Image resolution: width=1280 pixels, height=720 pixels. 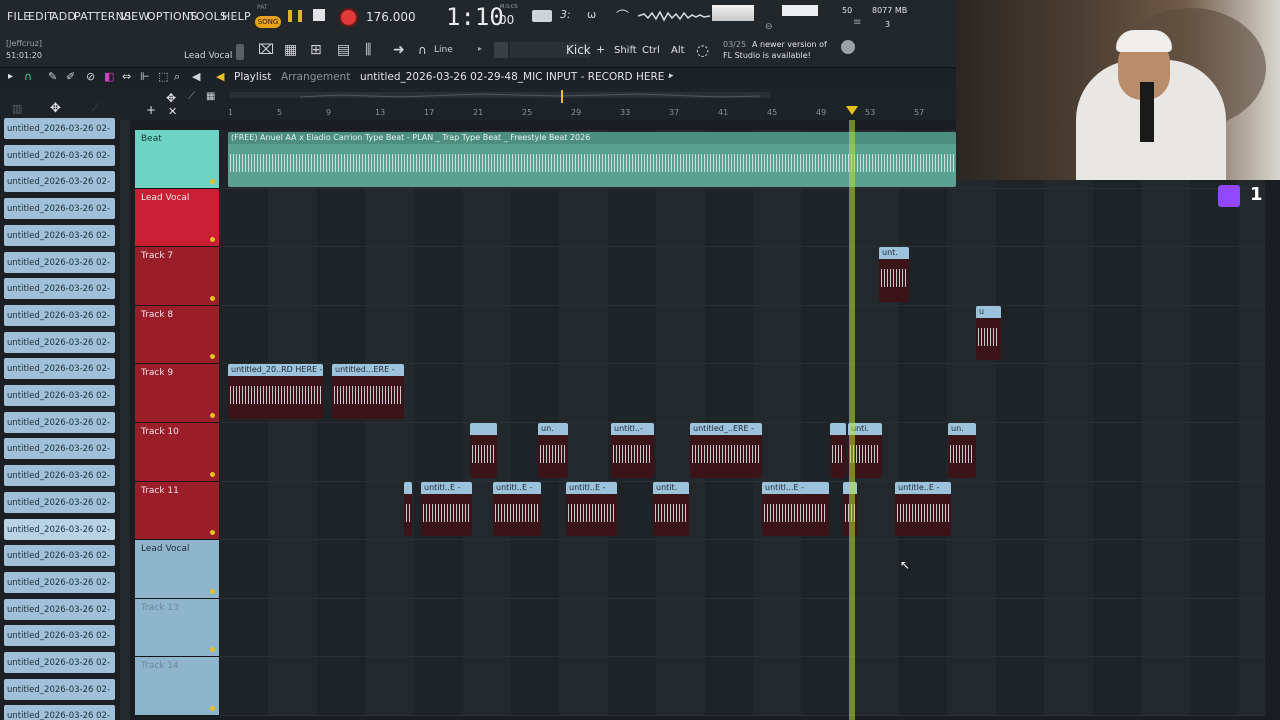 What do you see at coordinates (177, 77) in the screenshot?
I see `zoom-icon: ⌕` at bounding box center [177, 77].